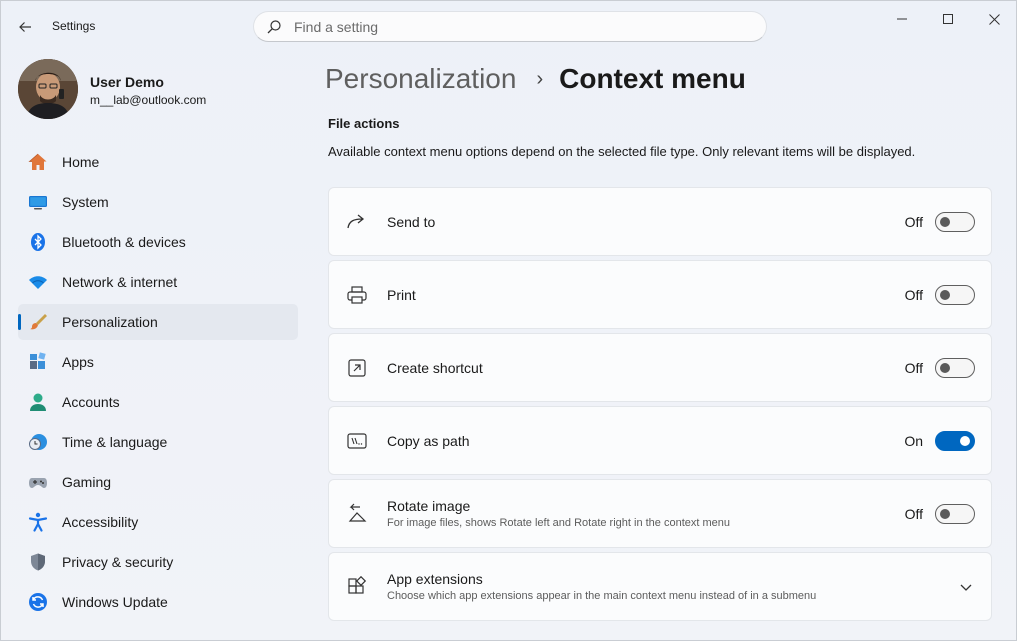 The width and height of the screenshot is (1017, 641). Describe the element at coordinates (411, 221) in the screenshot. I see `setting-label: Send to` at that location.